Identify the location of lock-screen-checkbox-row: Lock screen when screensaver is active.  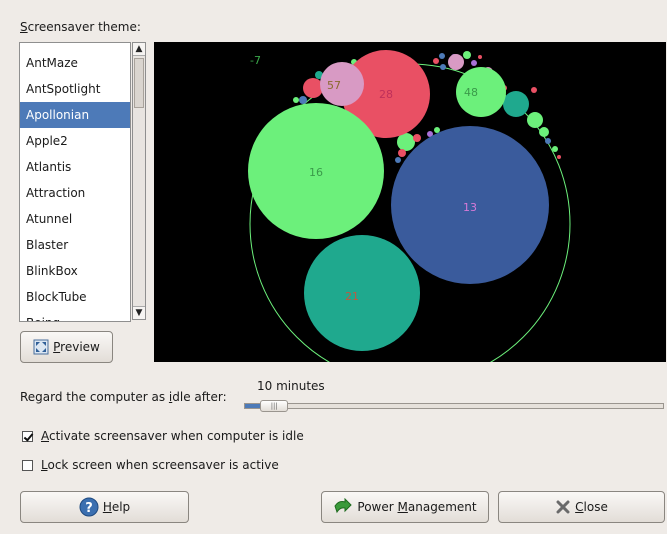
(150, 465).